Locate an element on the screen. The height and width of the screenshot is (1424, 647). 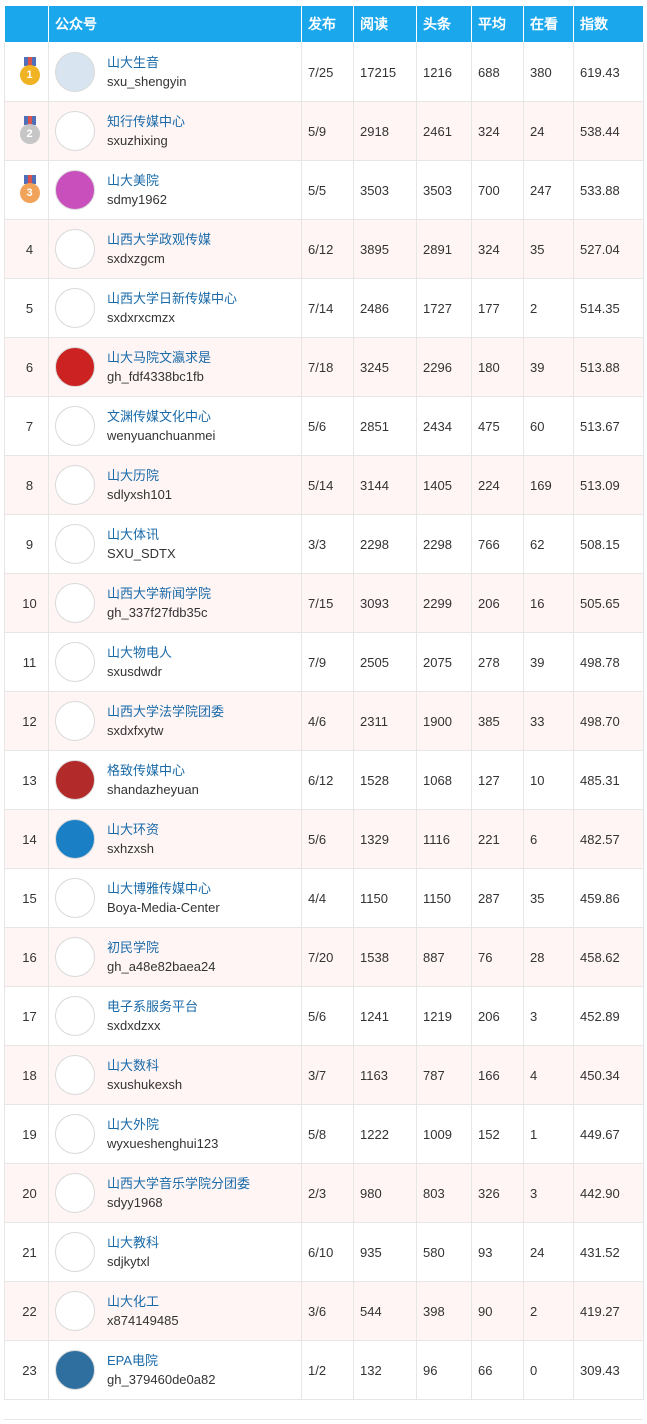
account-info: 山大教科 sdjkytxl is located at coordinates (178, 1252).